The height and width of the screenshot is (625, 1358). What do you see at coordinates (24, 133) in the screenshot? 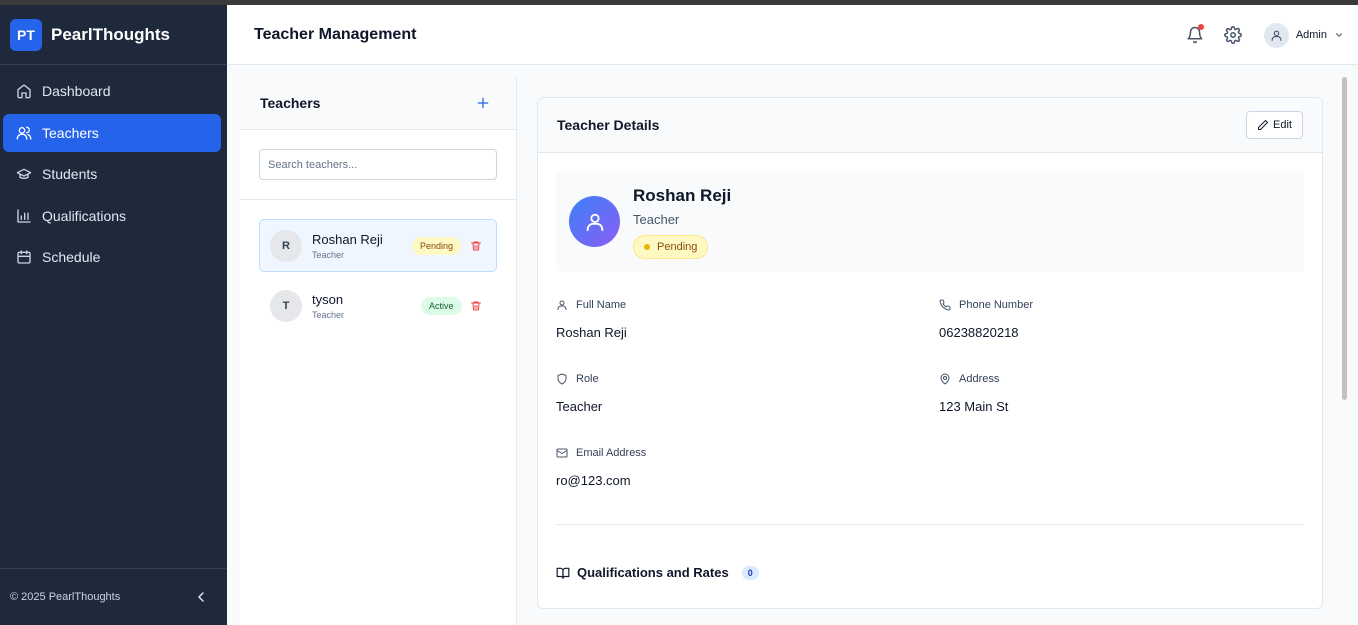
I see `users-icon` at bounding box center [24, 133].